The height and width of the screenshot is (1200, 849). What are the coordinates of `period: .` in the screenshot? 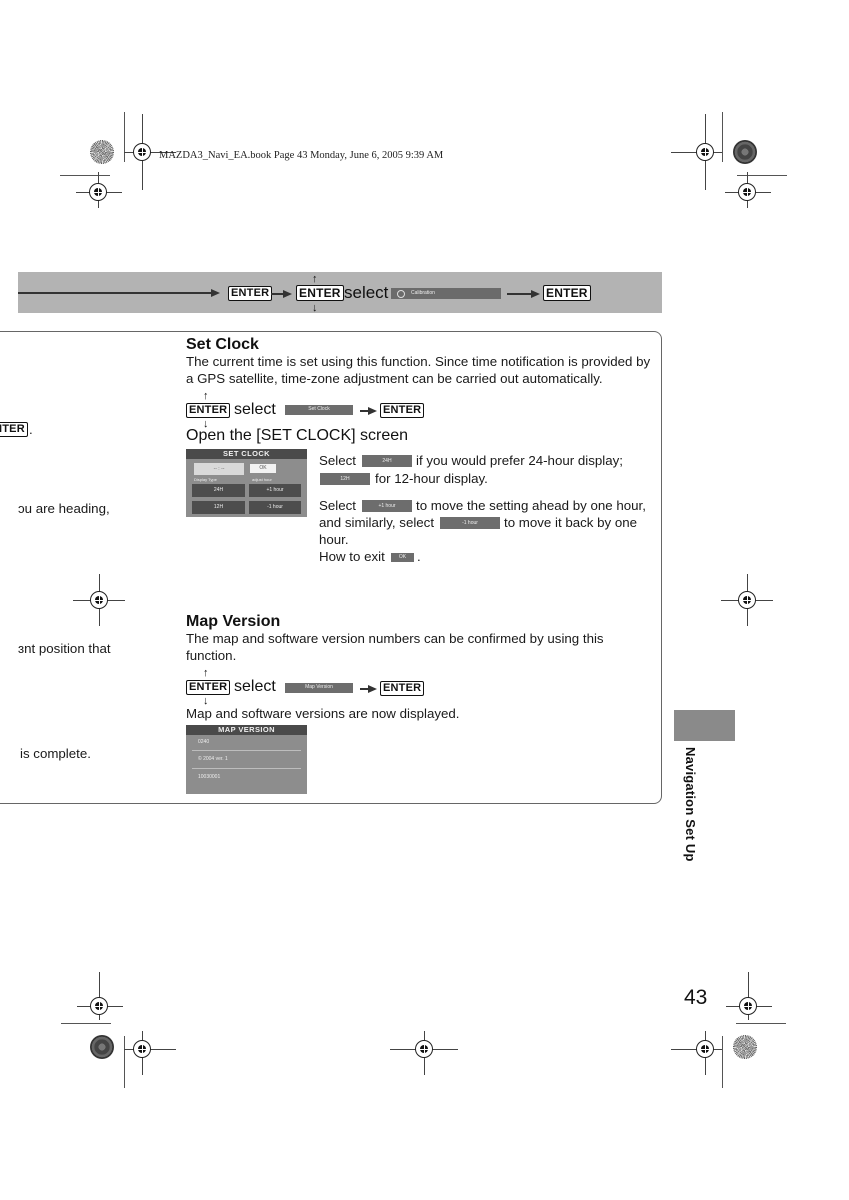 It's located at (31, 429).